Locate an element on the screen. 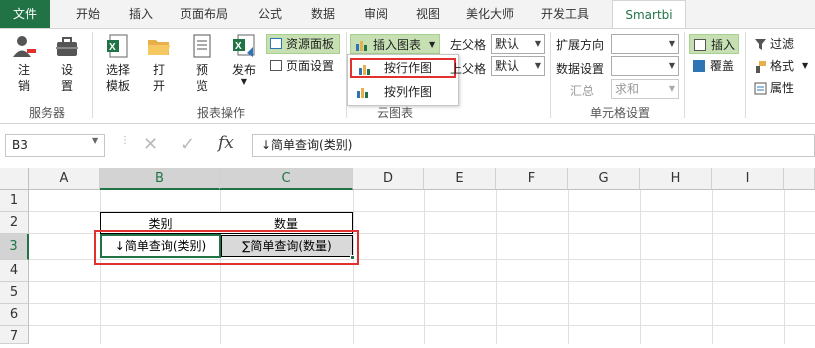 The width and height of the screenshot is (815, 348). preview-button: 预 览 is located at coordinates (202, 63).